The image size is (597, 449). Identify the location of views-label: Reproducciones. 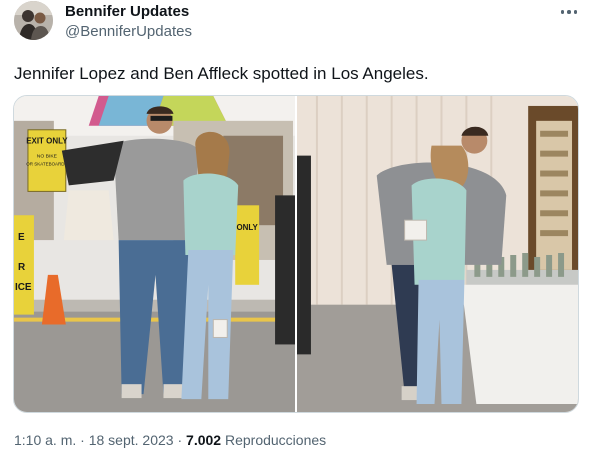
(274, 440).